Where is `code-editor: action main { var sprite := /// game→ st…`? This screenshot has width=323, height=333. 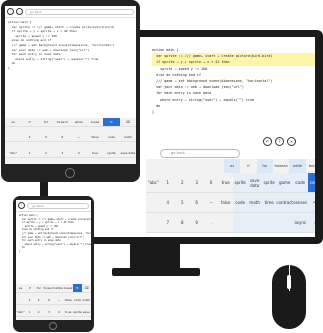 code-editor: action main { var sprite := /// game→ st… is located at coordinates (233, 81).